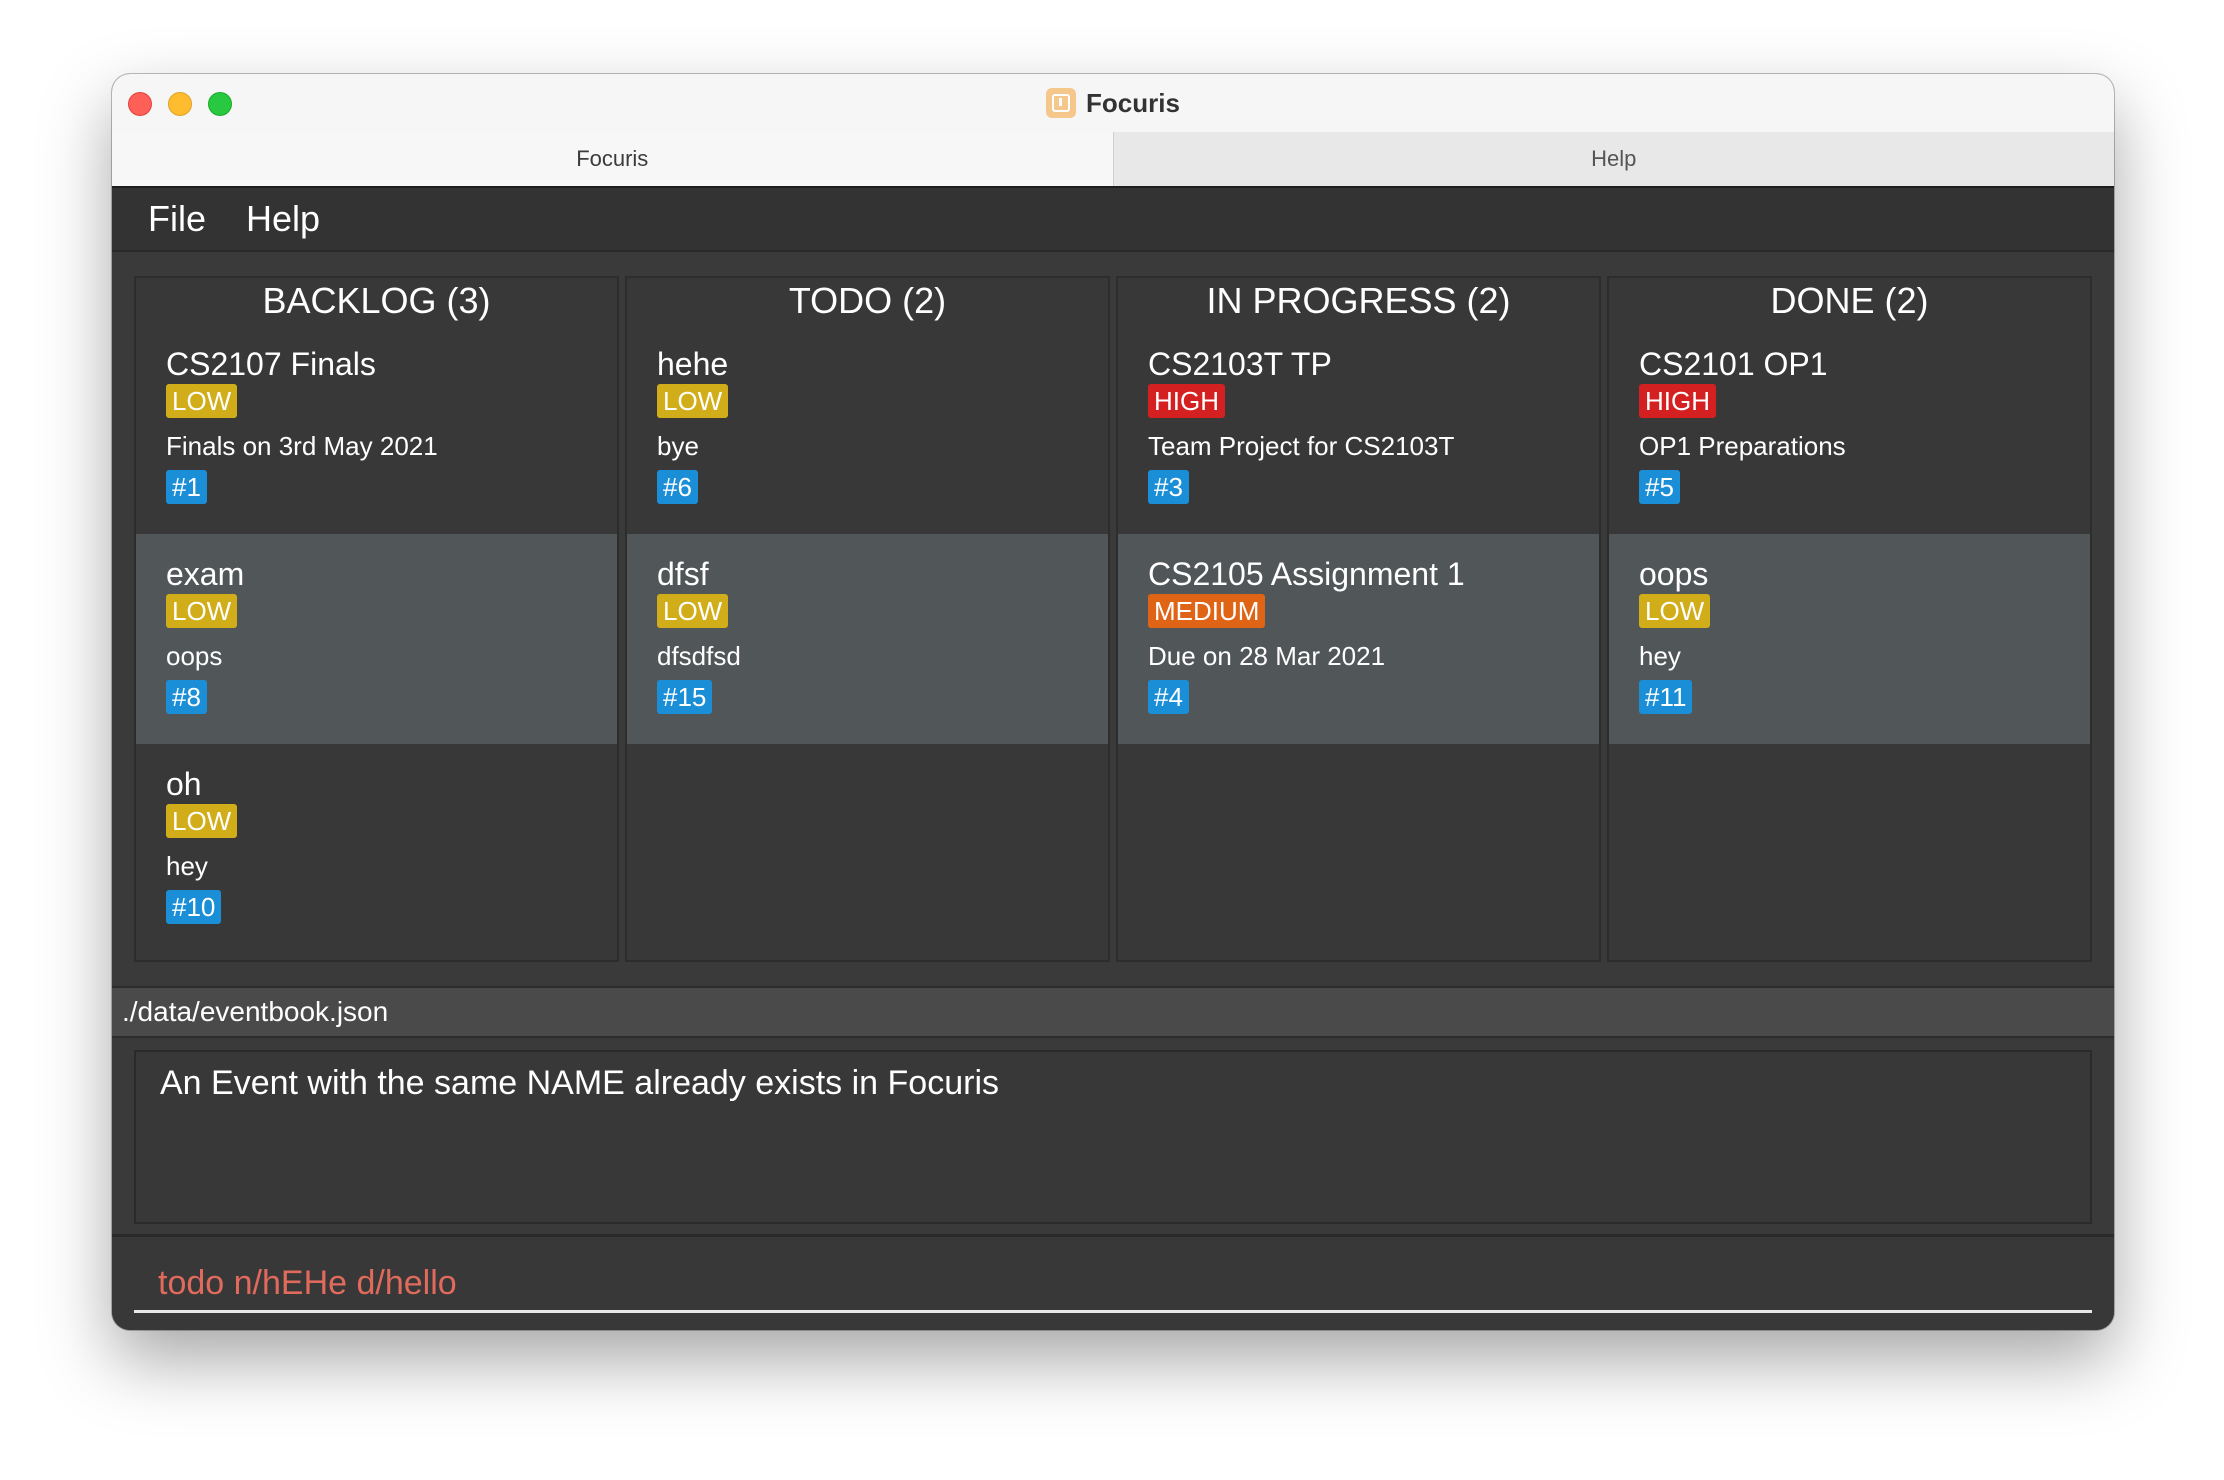 The height and width of the screenshot is (1480, 2224). Describe the element at coordinates (1613, 159) in the screenshot. I see `tab-help: Help` at that location.